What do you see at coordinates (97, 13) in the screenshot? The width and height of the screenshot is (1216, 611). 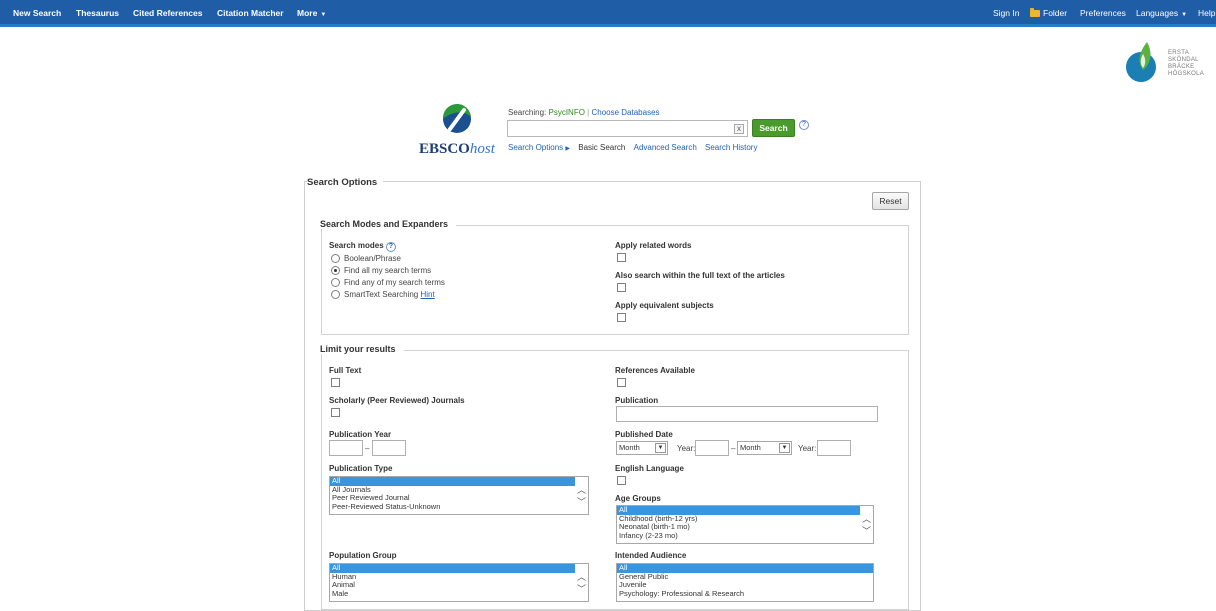 I see `nav-thesaurus: Thesaurus` at bounding box center [97, 13].